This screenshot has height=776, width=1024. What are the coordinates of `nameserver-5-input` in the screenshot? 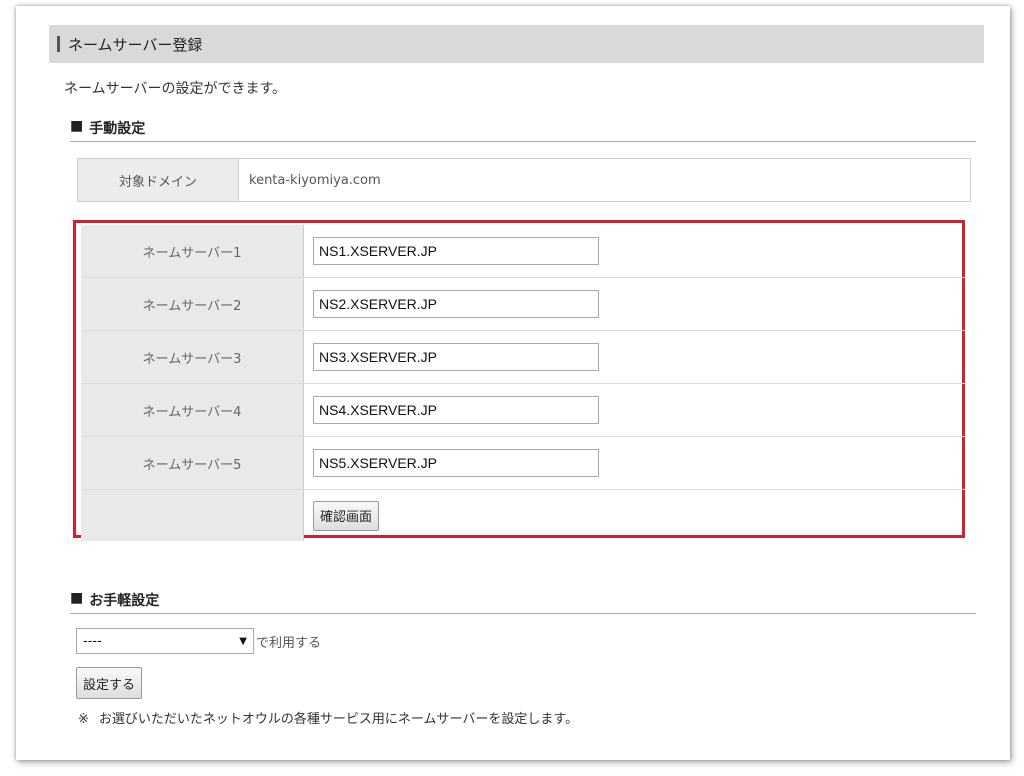 It's located at (456, 463).